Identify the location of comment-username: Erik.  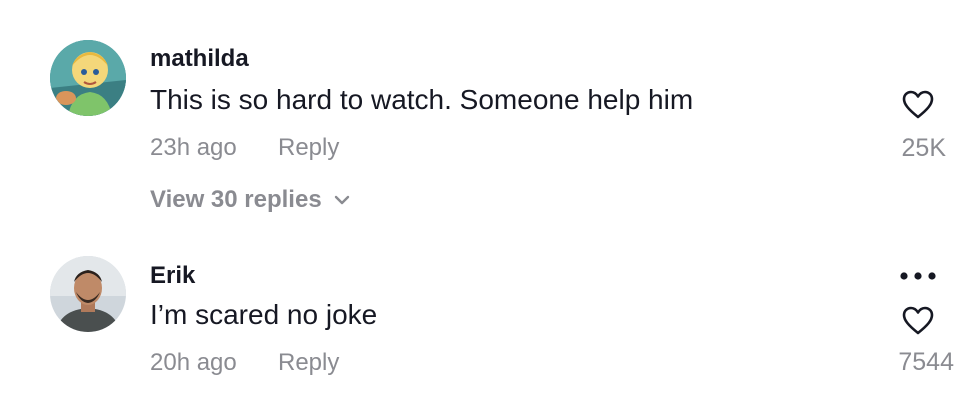
(172, 276).